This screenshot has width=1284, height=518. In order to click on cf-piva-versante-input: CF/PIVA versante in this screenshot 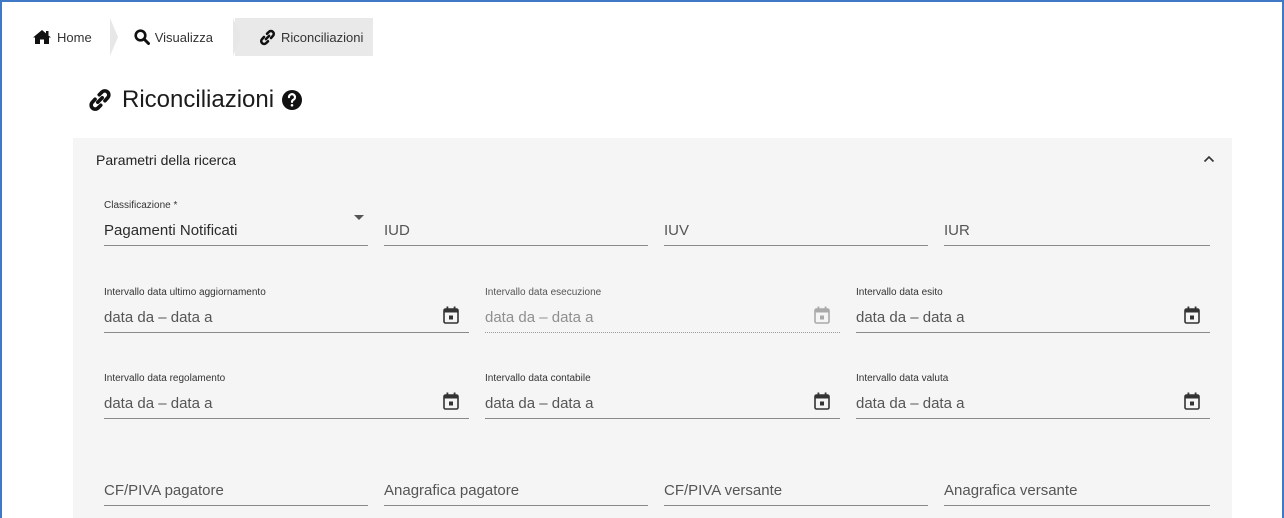, I will do `click(796, 487)`.